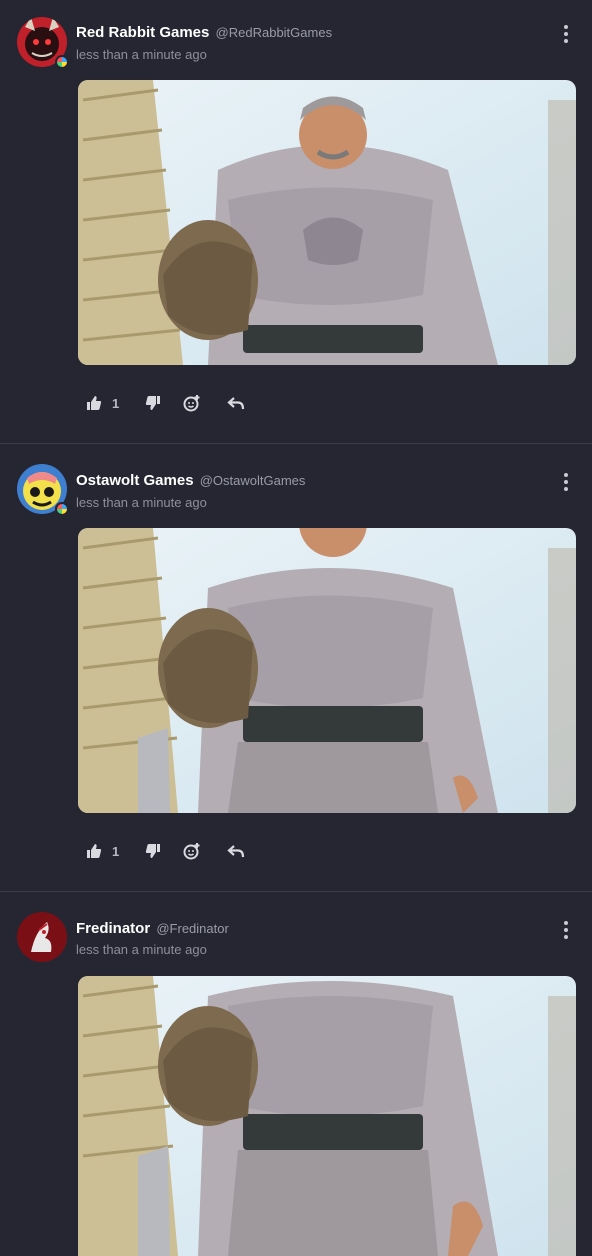 Image resolution: width=592 pixels, height=1256 pixels. What do you see at coordinates (142, 32) in the screenshot?
I see `author-name: Red Rabbit Games` at bounding box center [142, 32].